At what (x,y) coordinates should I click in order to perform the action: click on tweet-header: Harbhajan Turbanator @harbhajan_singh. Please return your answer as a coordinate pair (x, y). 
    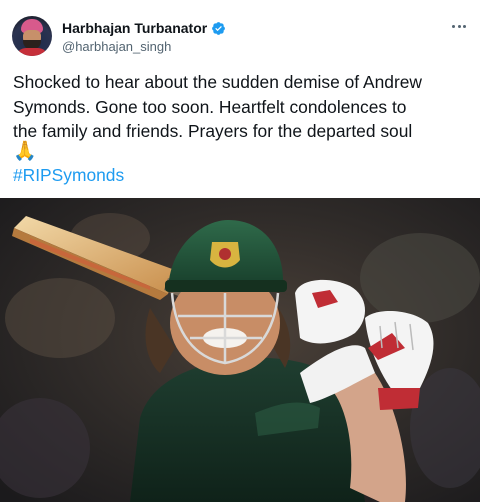
    Looking at the image, I should click on (240, 32).